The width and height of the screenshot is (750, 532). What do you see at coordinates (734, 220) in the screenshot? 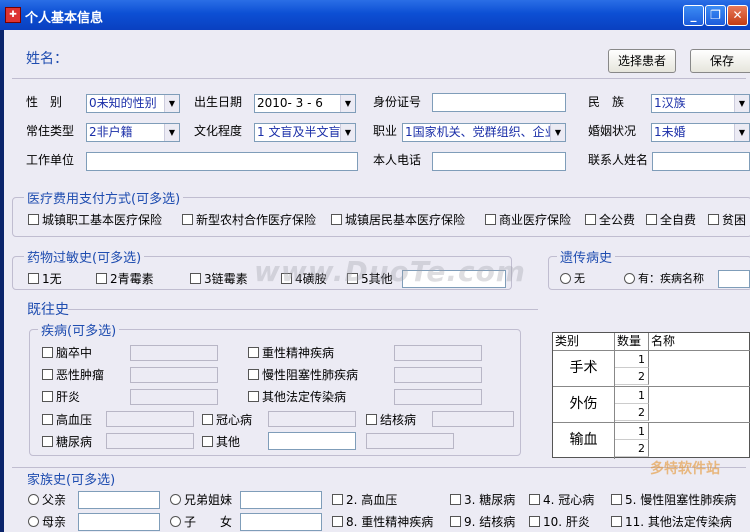
I see `payment-label-6: 贫困` at bounding box center [734, 220].